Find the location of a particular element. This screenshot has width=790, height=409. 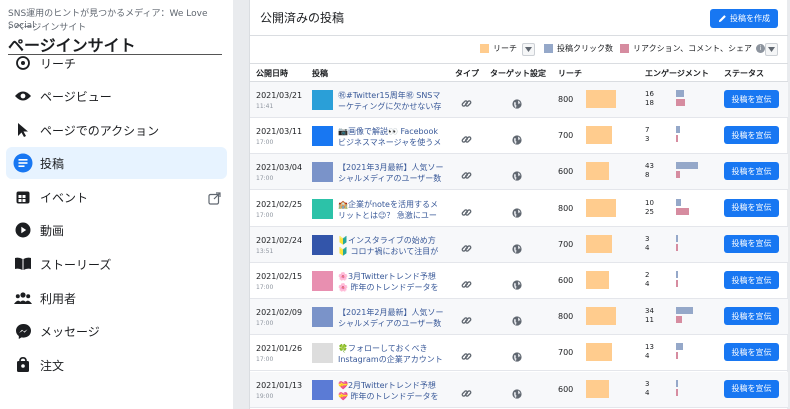

sidebar-item-label: メッセージ is located at coordinates (70, 331).